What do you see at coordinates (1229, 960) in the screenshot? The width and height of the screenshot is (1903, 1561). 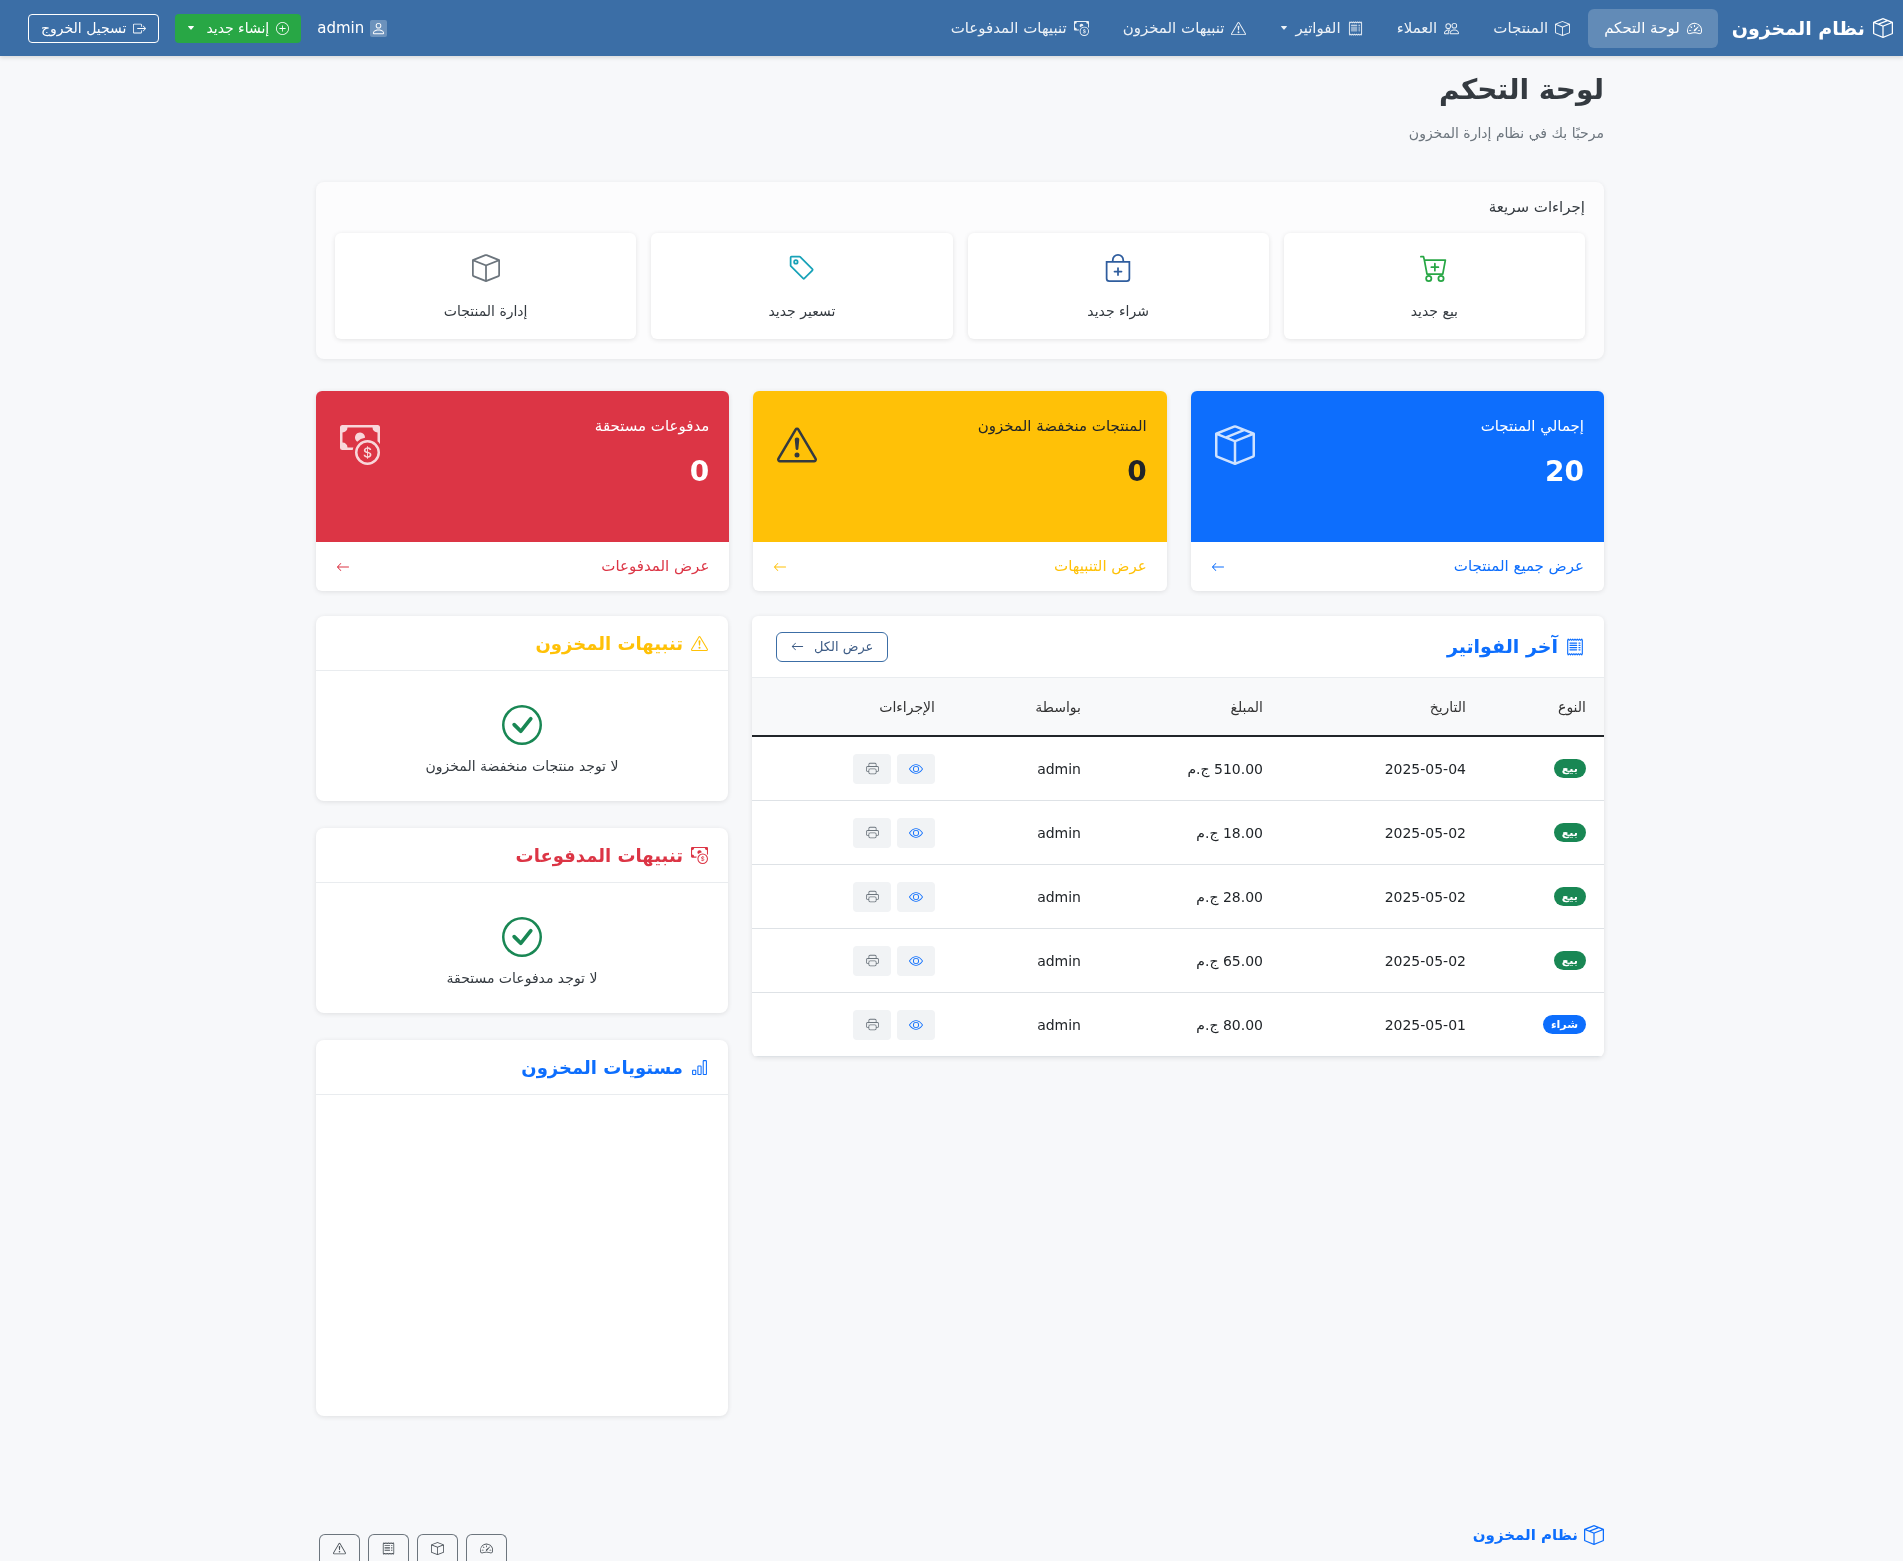 I see `amount-cell: 65.00 ج.م` at bounding box center [1229, 960].